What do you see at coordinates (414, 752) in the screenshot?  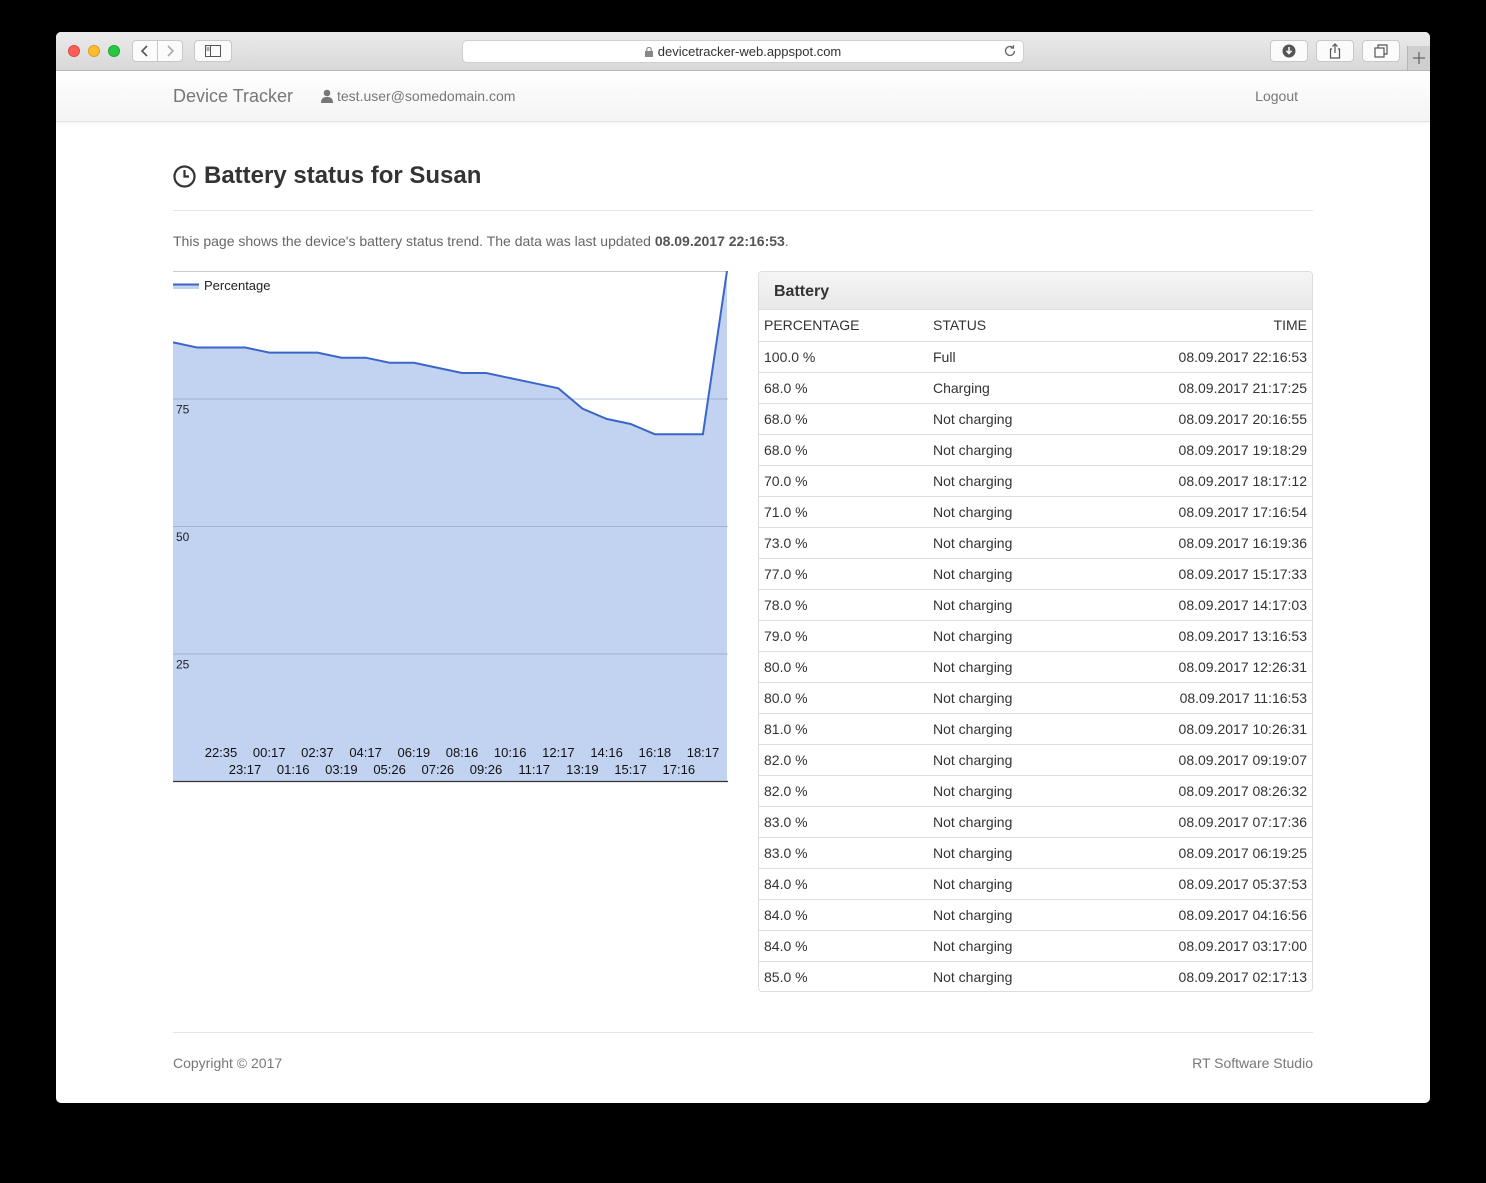 I see `x-tick-label: 06:19` at bounding box center [414, 752].